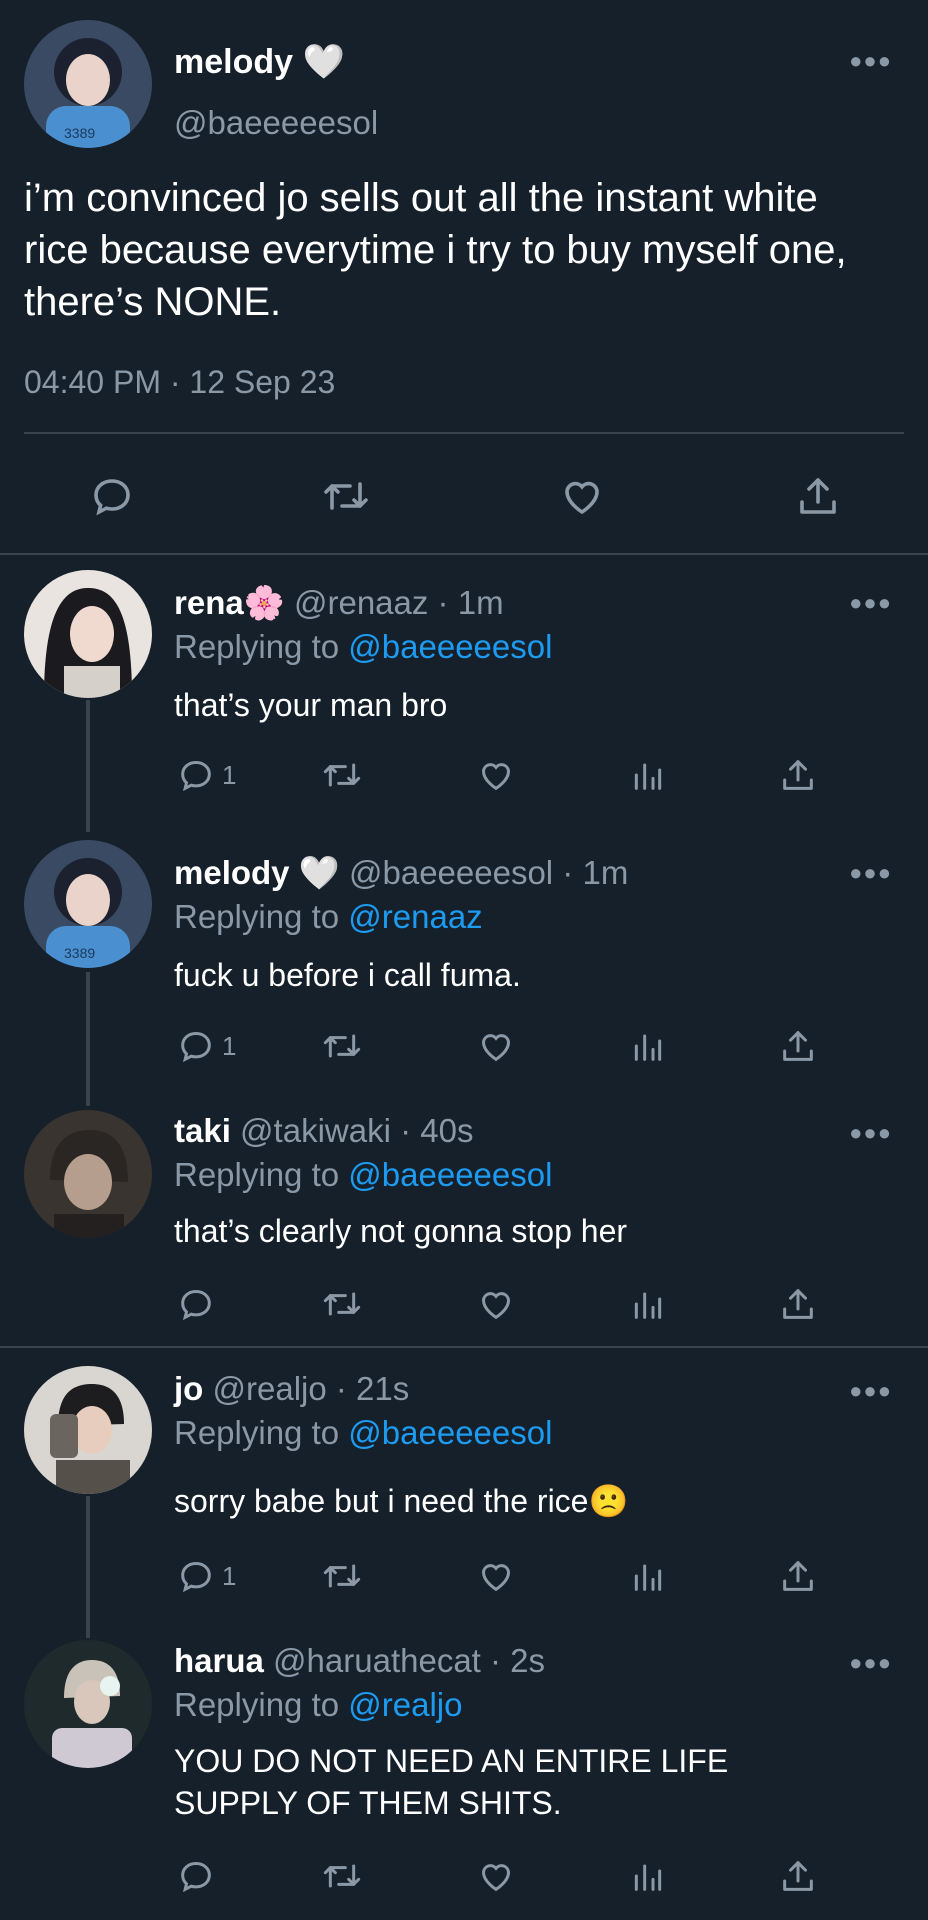  What do you see at coordinates (219, 1660) in the screenshot?
I see `display-name: harua` at bounding box center [219, 1660].